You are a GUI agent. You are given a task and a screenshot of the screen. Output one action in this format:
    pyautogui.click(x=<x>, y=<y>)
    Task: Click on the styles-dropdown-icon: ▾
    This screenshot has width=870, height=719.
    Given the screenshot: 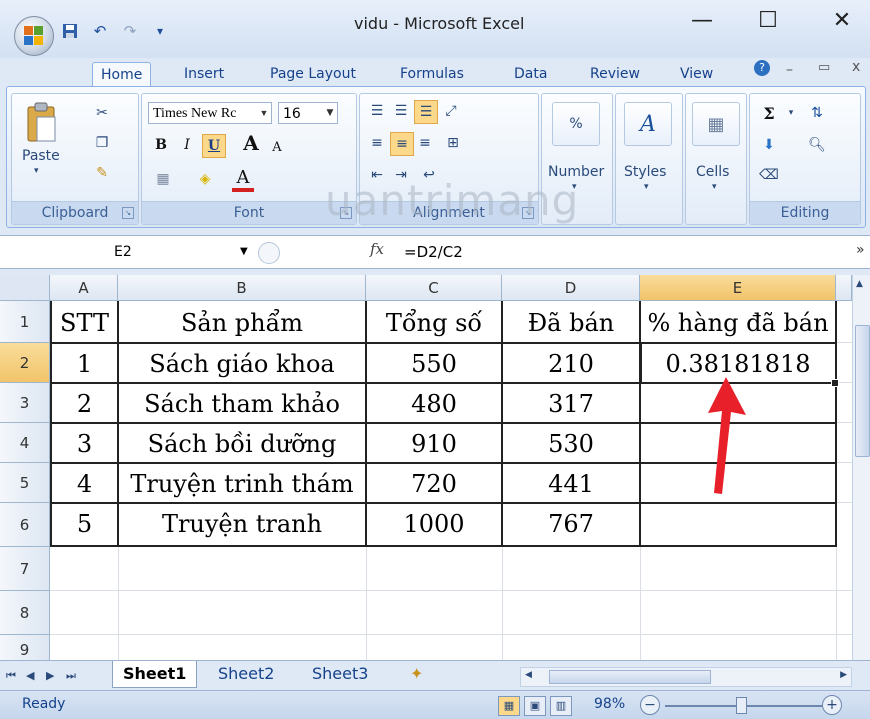 What is the action you would take?
    pyautogui.click(x=646, y=187)
    